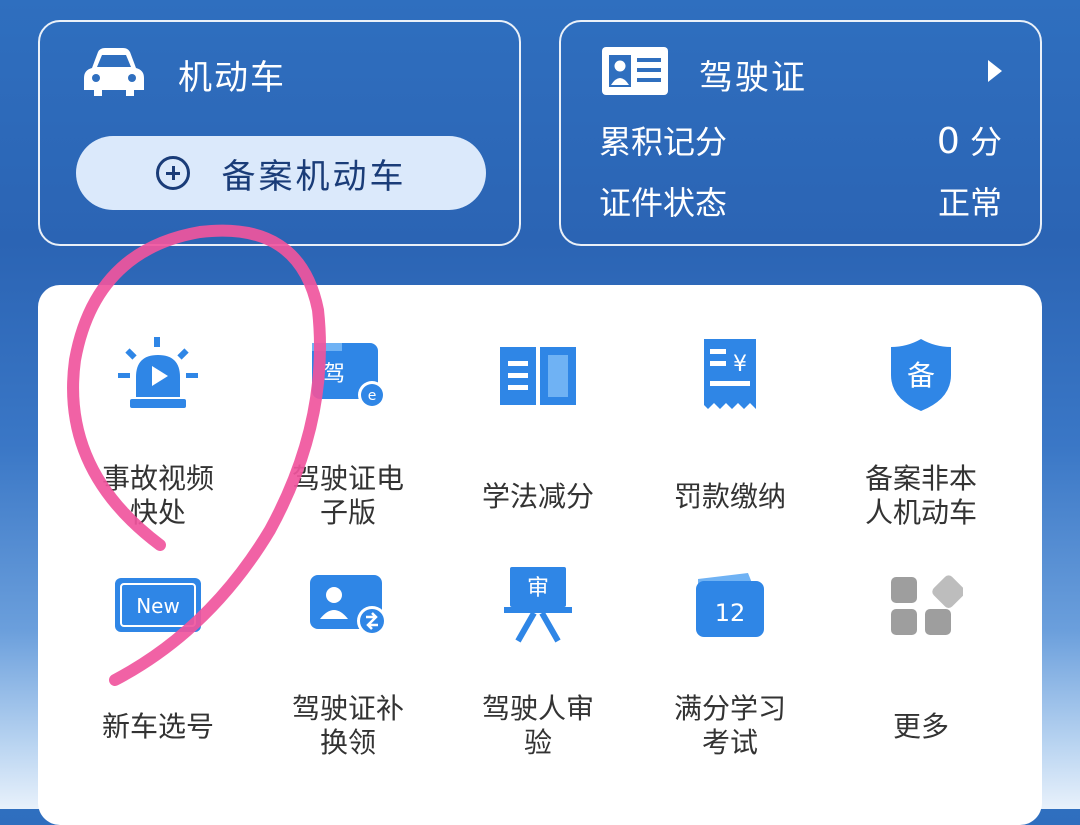  I want to click on service-label: 备案非本 人机动车, so click(920, 495).